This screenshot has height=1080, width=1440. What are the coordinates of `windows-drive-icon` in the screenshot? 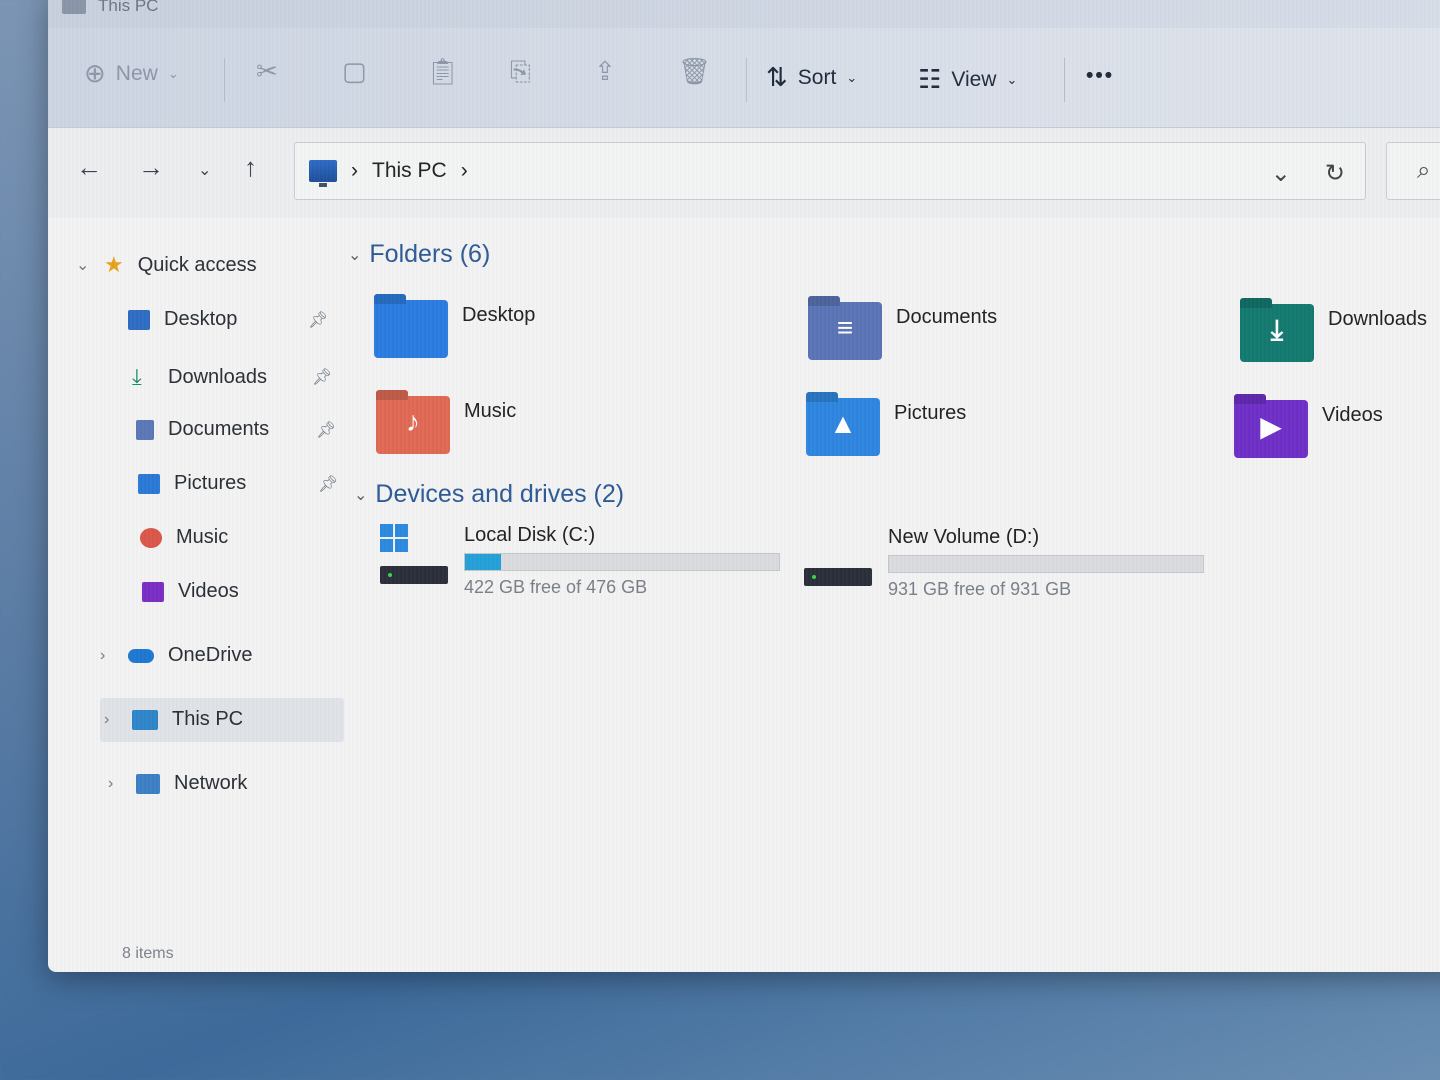 It's located at (415, 554).